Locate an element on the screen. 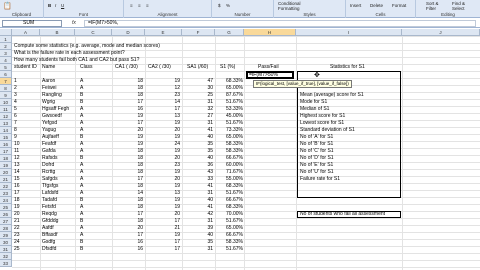 This screenshot has width=480, height=270. row-header-22: 22 is located at coordinates (6, 186).